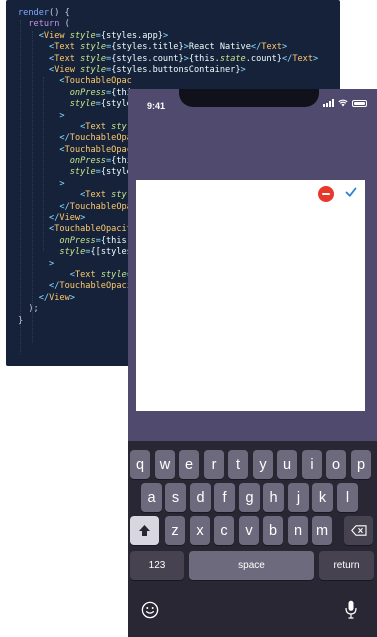  I want to click on numbers-key: 123, so click(157, 565).